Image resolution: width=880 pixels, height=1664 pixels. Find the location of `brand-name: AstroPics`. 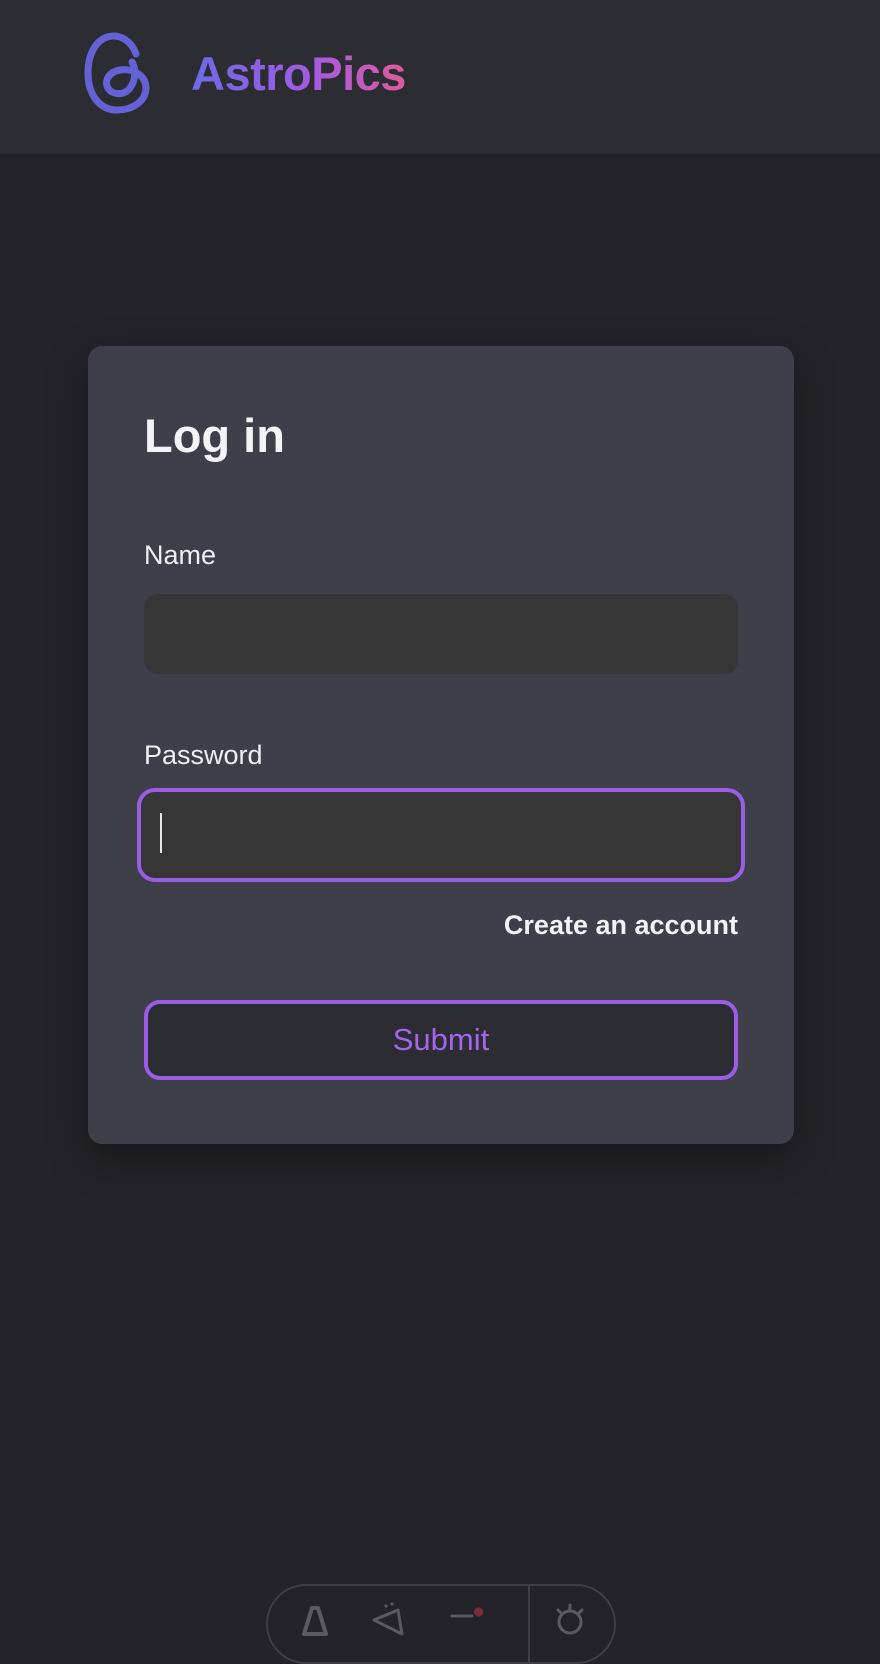

brand-name: AstroPics is located at coordinates (298, 73).